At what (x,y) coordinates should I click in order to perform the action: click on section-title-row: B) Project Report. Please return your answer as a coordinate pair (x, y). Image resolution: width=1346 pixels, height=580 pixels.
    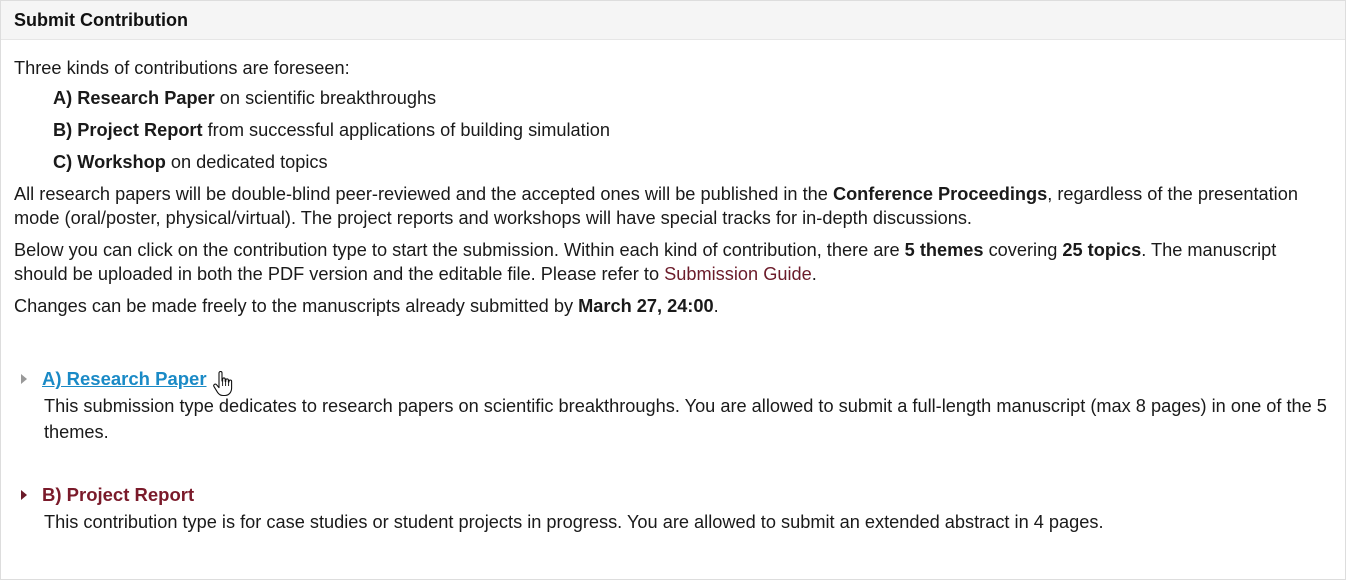
    Looking at the image, I should click on (673, 495).